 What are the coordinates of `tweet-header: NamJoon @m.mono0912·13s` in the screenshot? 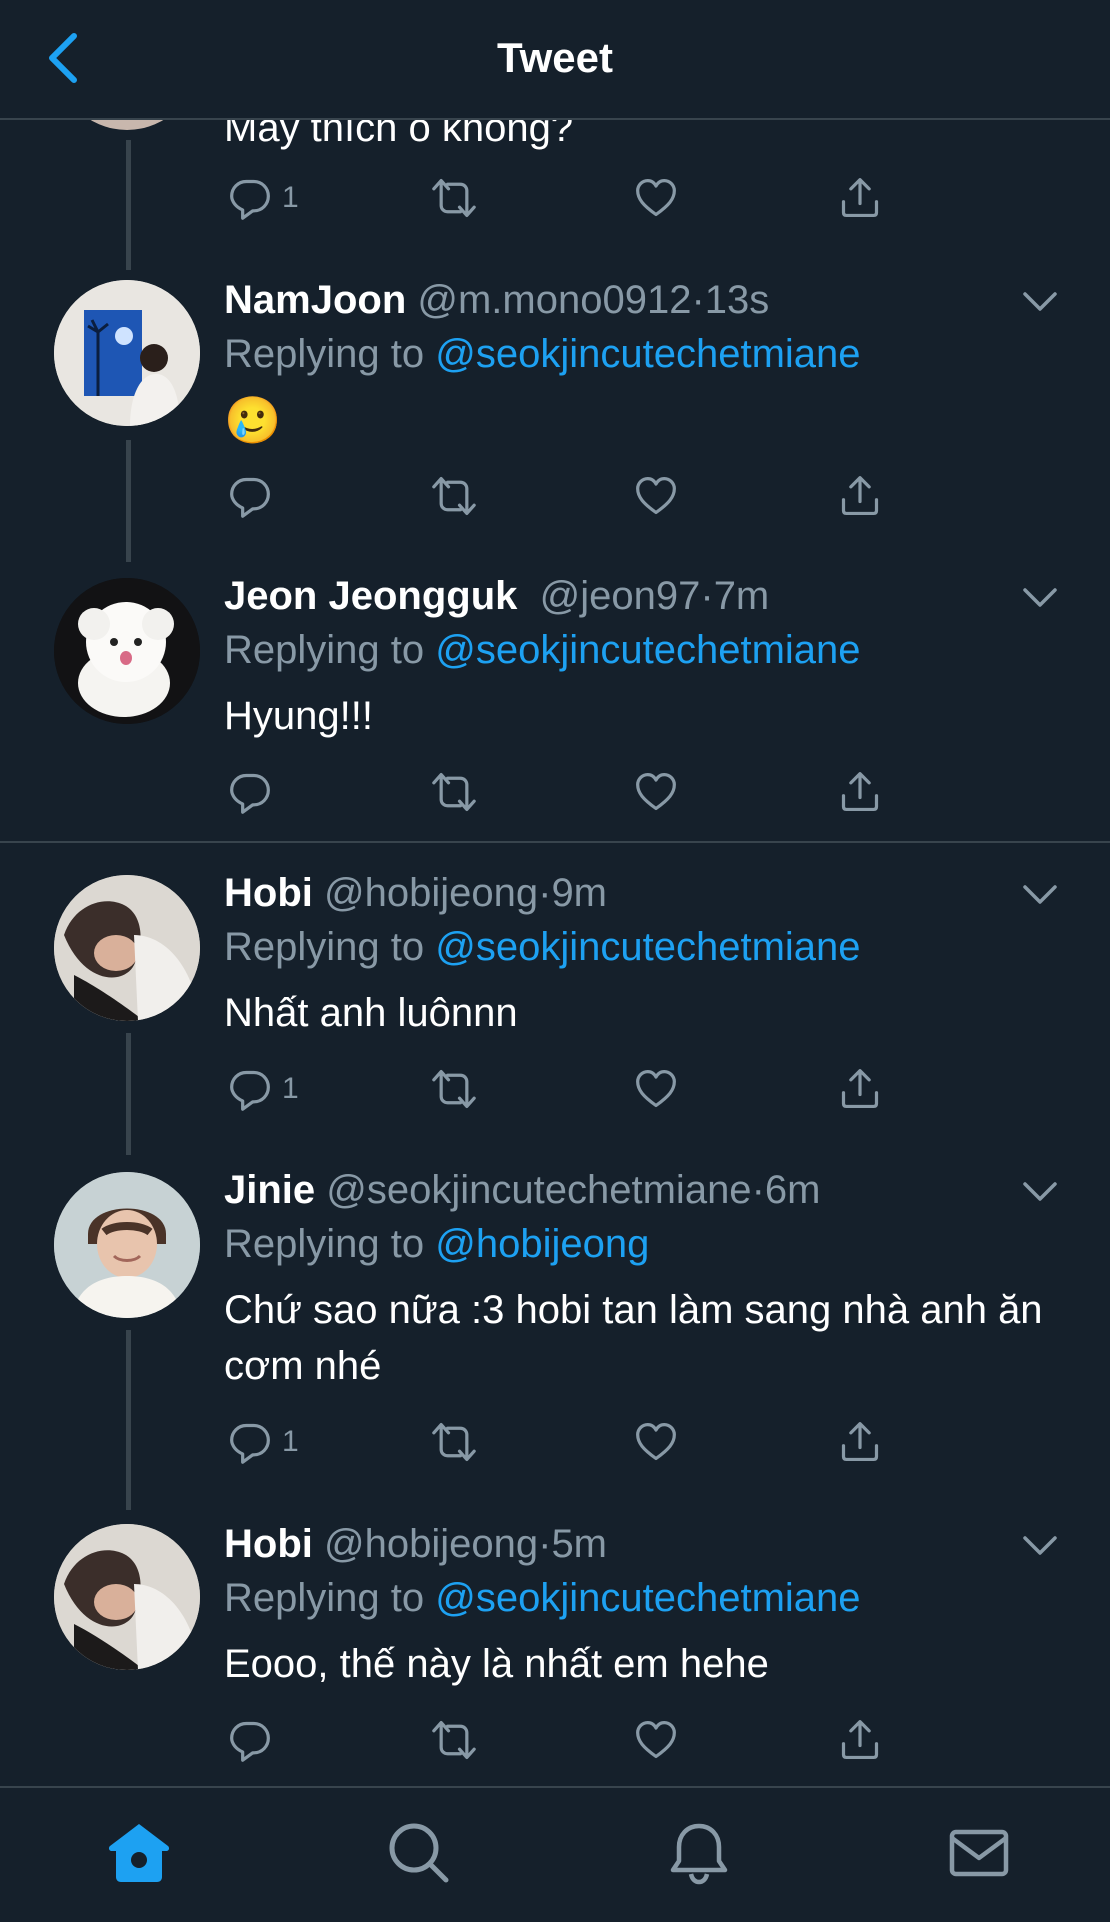 It's located at (496, 300).